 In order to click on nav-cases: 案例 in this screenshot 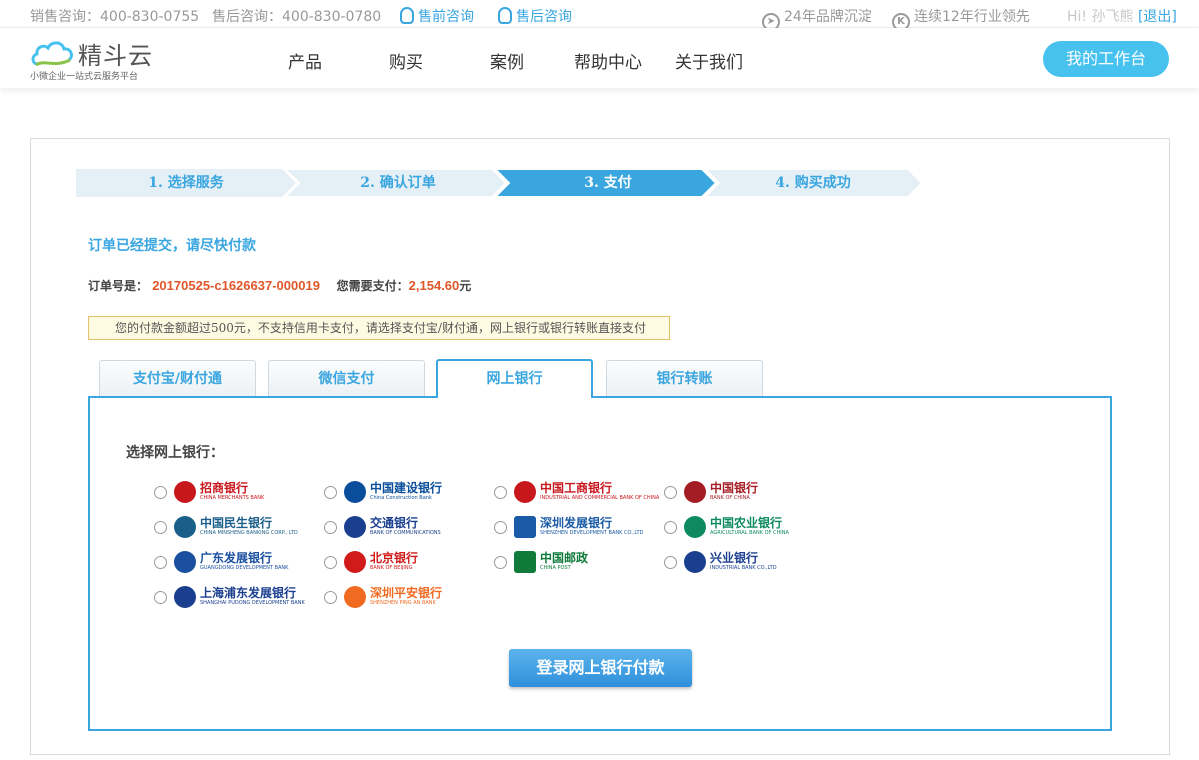, I will do `click(507, 60)`.